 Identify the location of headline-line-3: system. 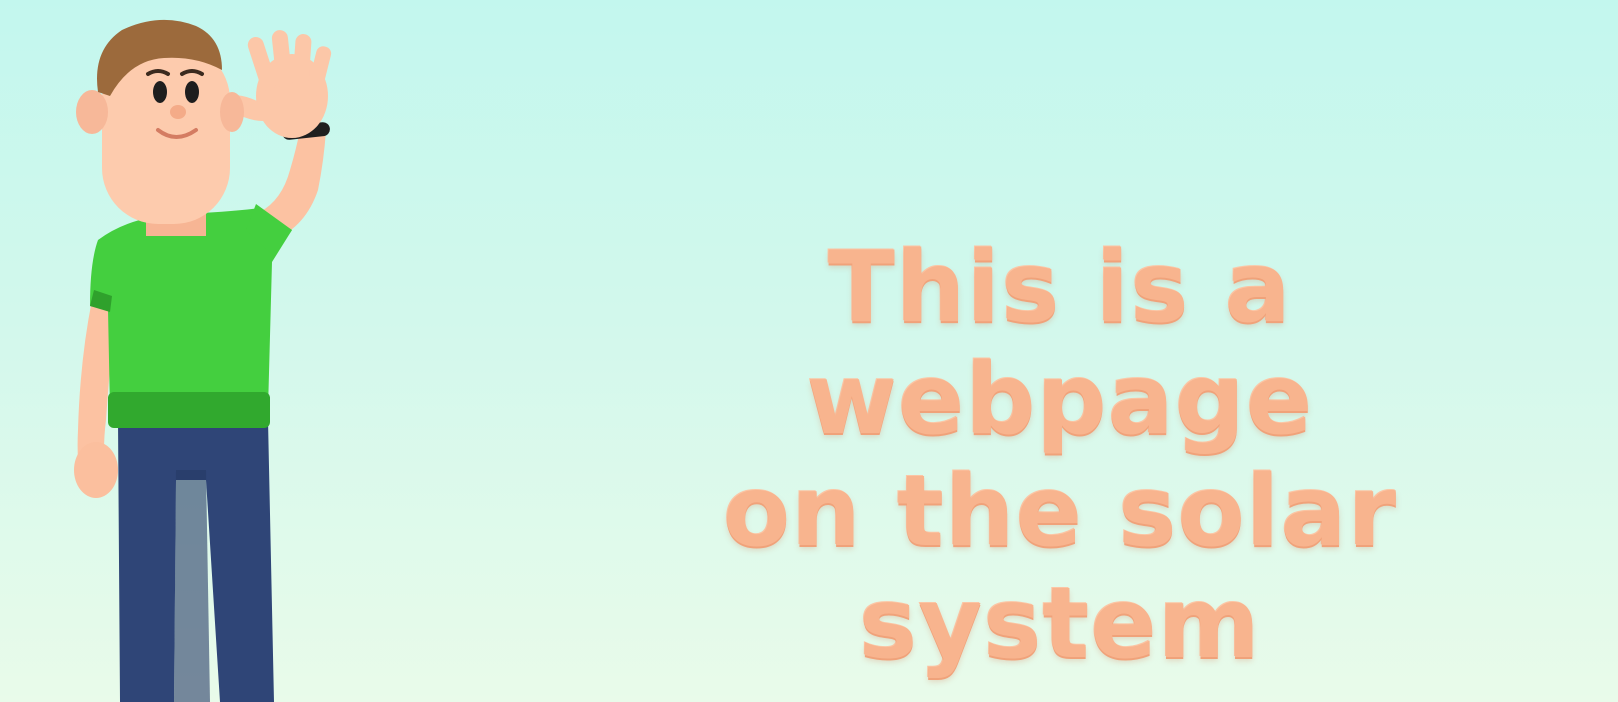
(1060, 624).